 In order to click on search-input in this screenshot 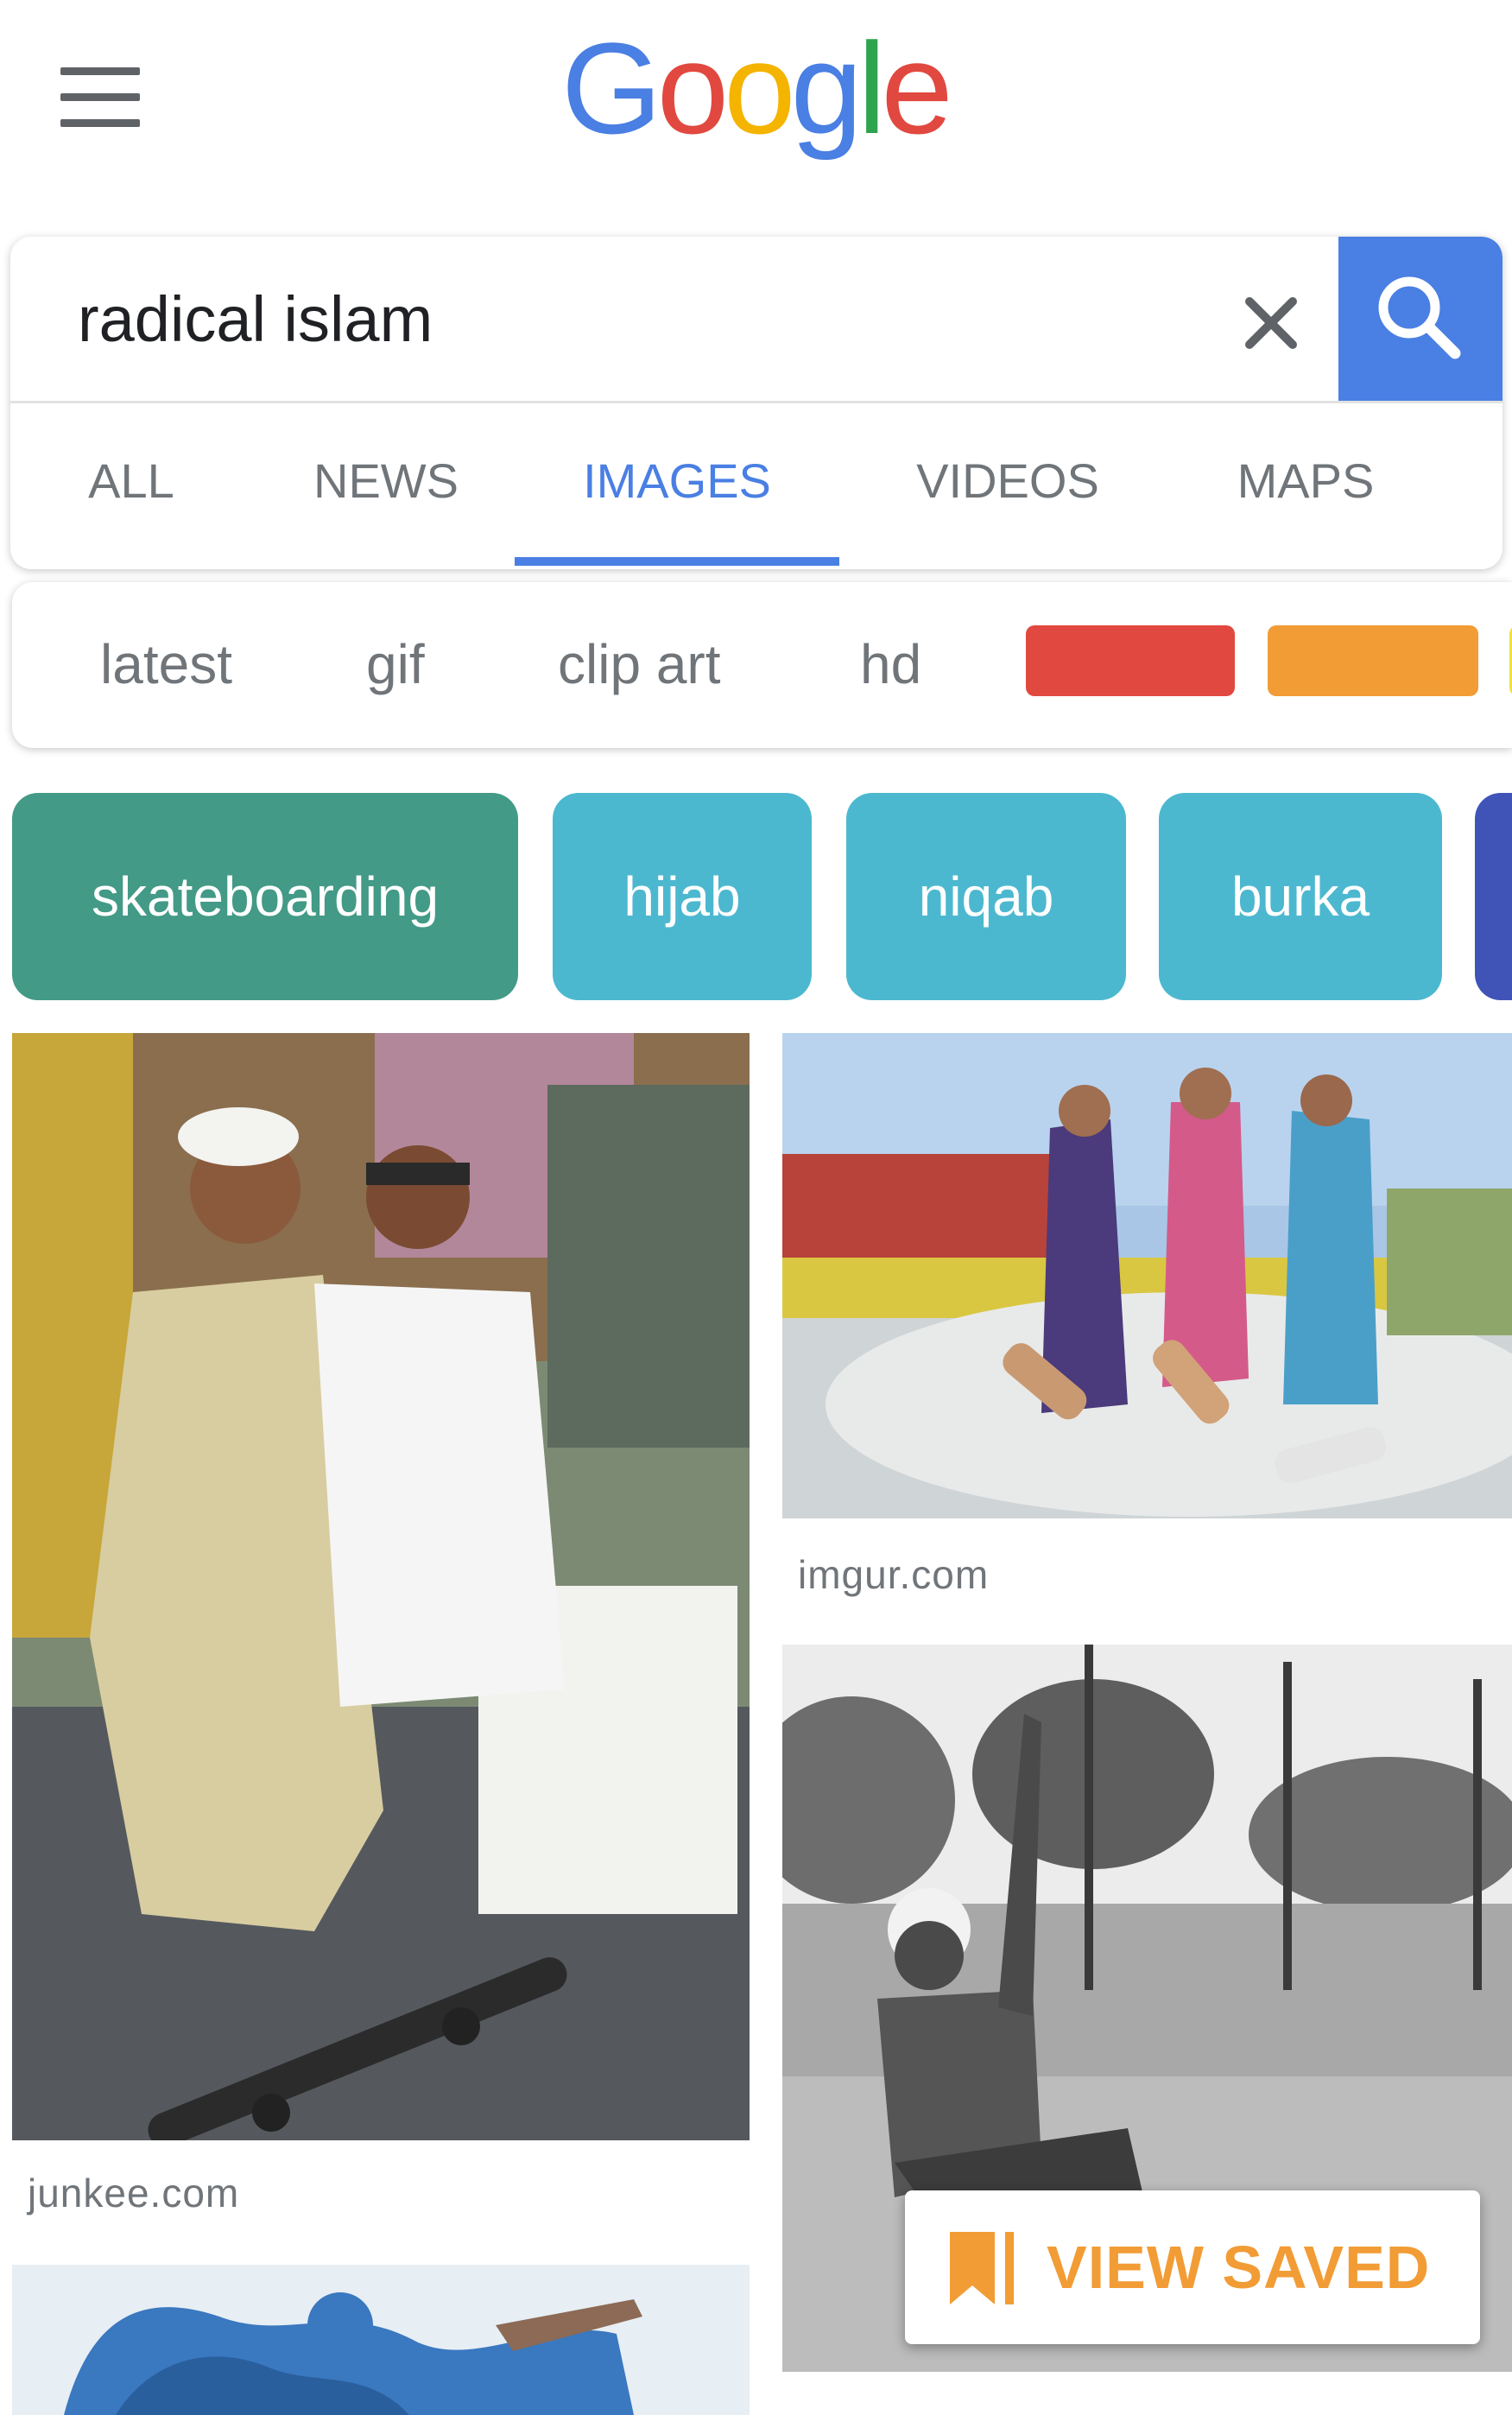, I will do `click(639, 318)`.